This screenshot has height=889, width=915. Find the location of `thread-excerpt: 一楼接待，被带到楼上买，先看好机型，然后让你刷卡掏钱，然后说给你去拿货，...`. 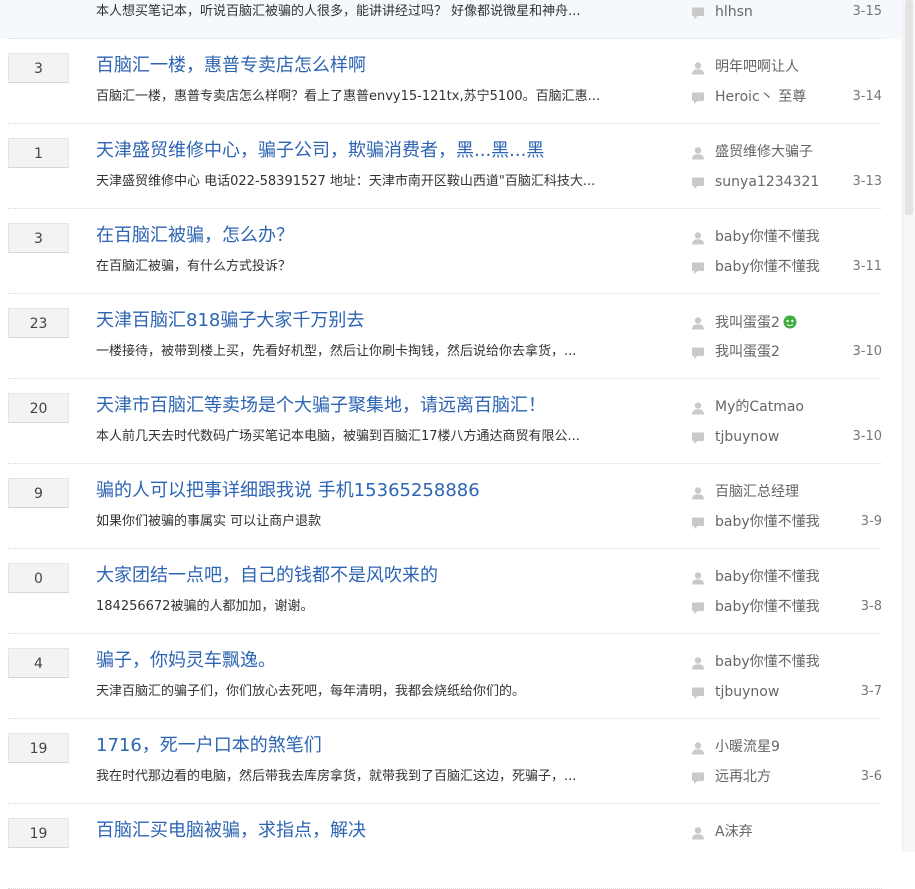

thread-excerpt: 一楼接待，被带到楼上买，先看好机型，然后让你刷卡掏钱，然后说给你去拿货，... is located at coordinates (336, 351).